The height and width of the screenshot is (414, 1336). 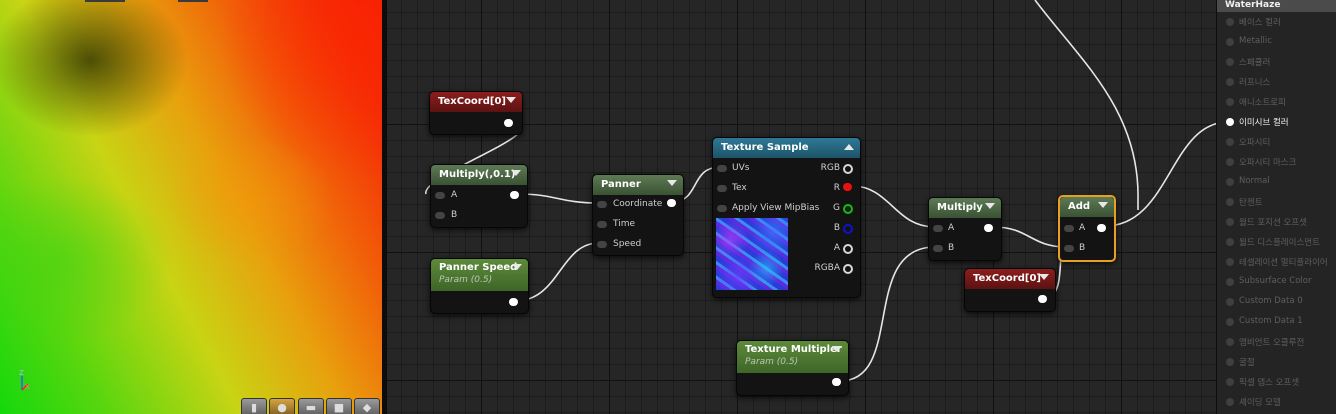 I want to click on node-multiply-0-1: Multiply(,0.1) A B, so click(x=479, y=196).